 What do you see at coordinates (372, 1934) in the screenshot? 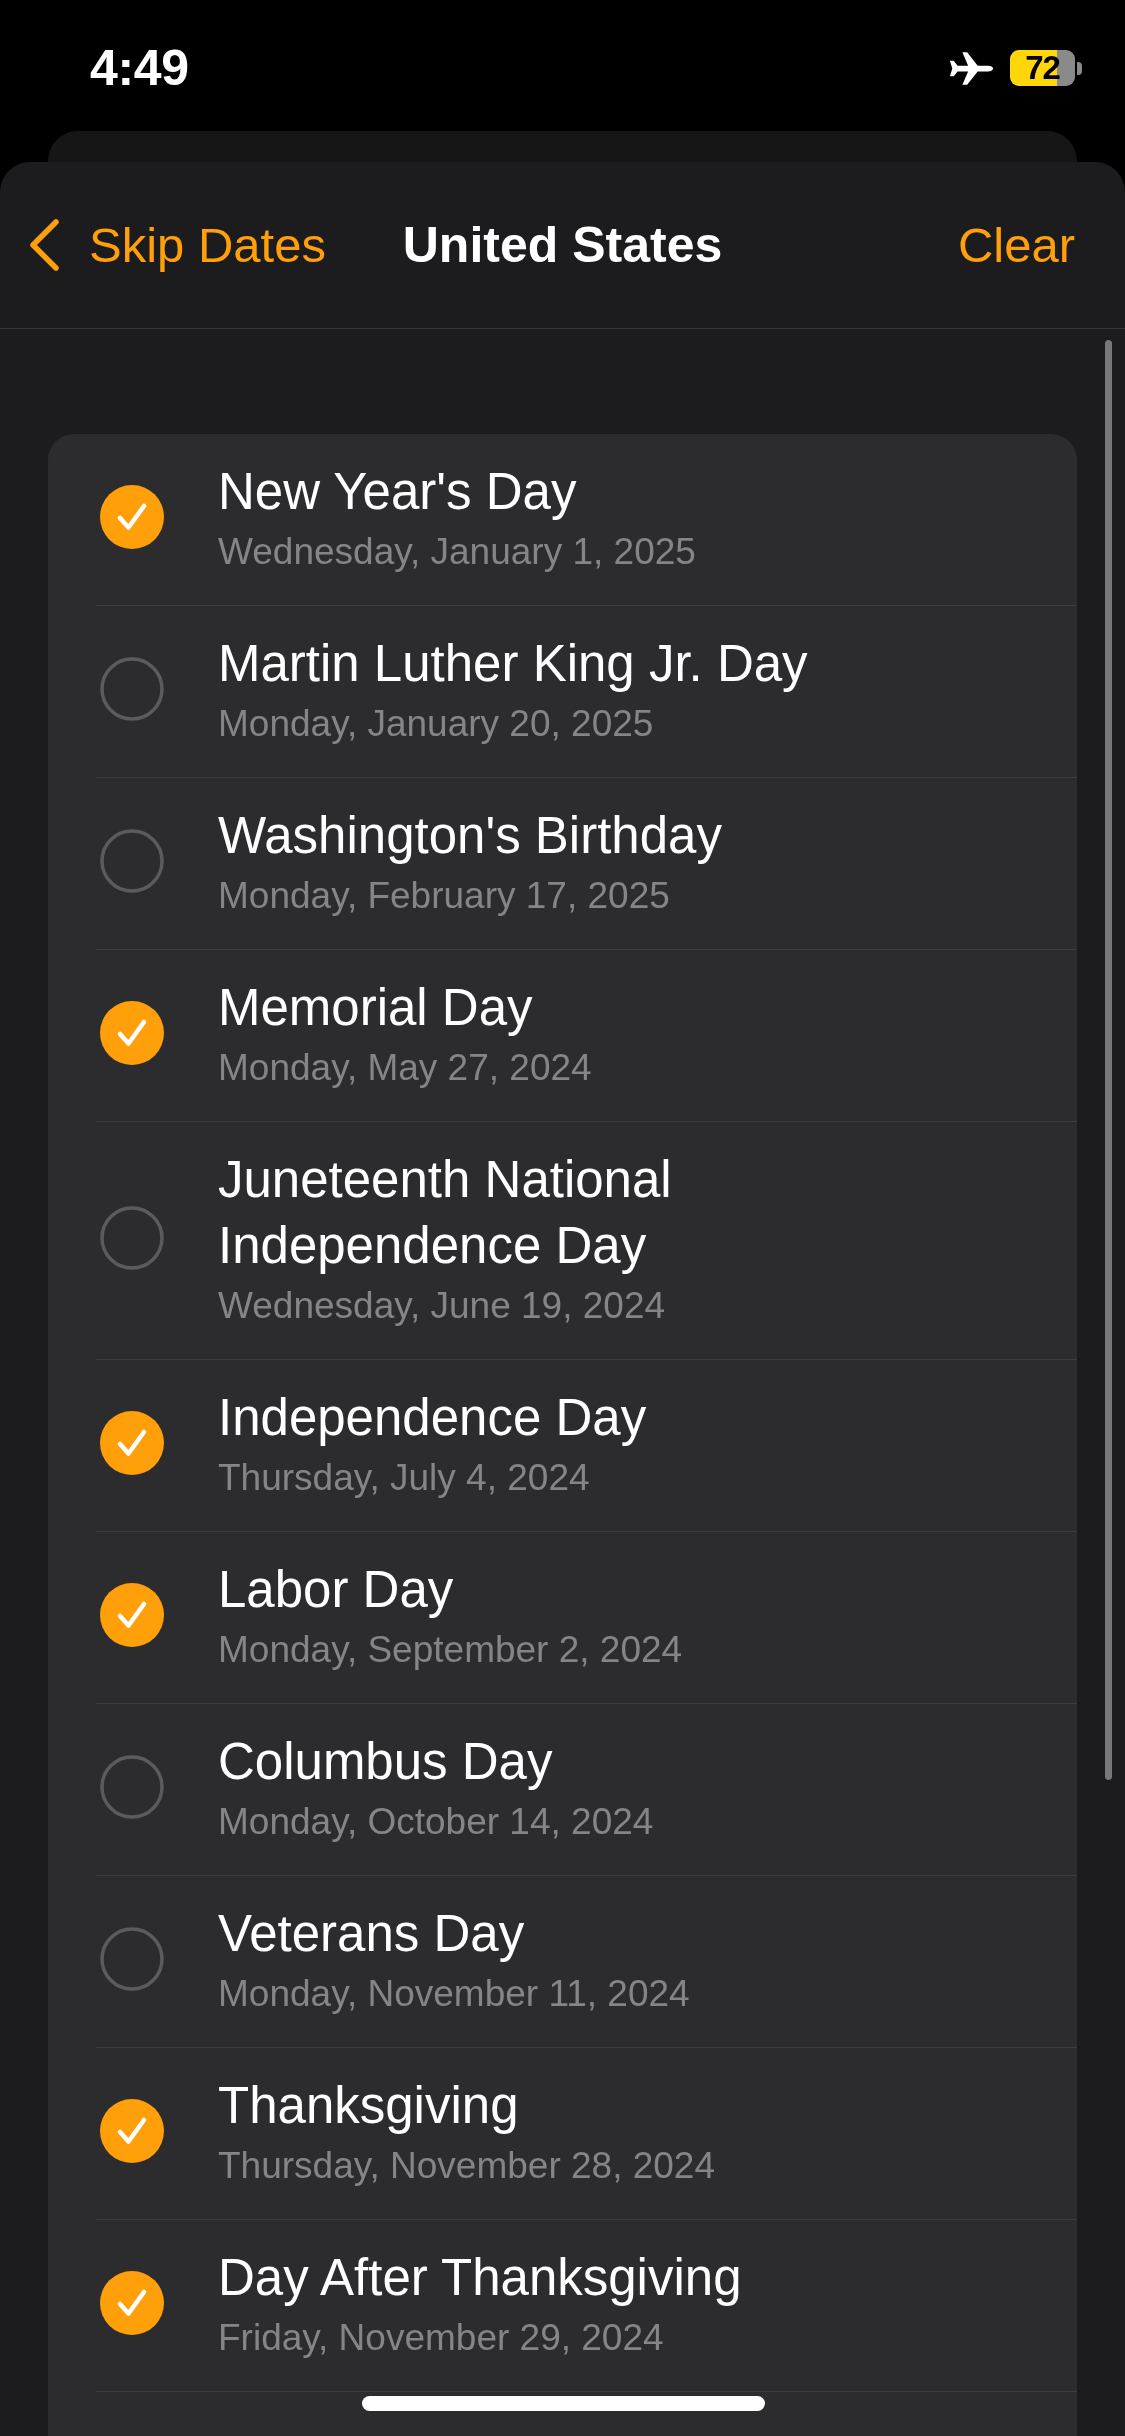
I see `holiday-name: Veterans Day` at bounding box center [372, 1934].